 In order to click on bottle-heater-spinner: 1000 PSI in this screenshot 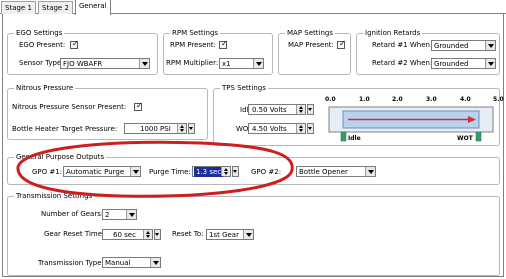, I will do `click(155, 128)`.